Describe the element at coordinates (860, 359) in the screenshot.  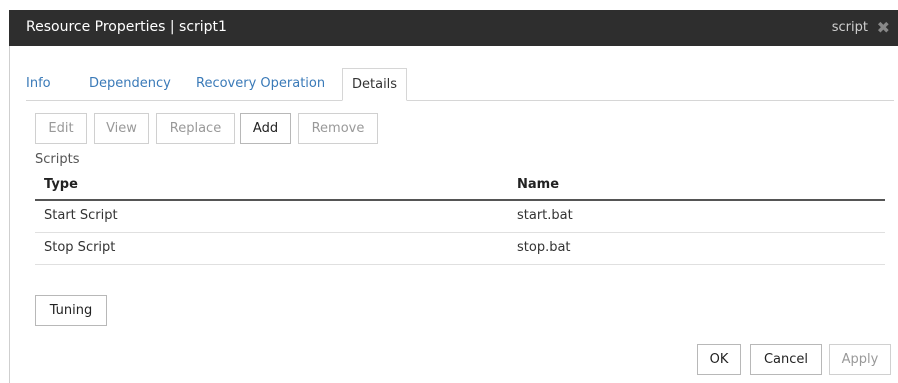
I see `apply-button: Apply` at that location.